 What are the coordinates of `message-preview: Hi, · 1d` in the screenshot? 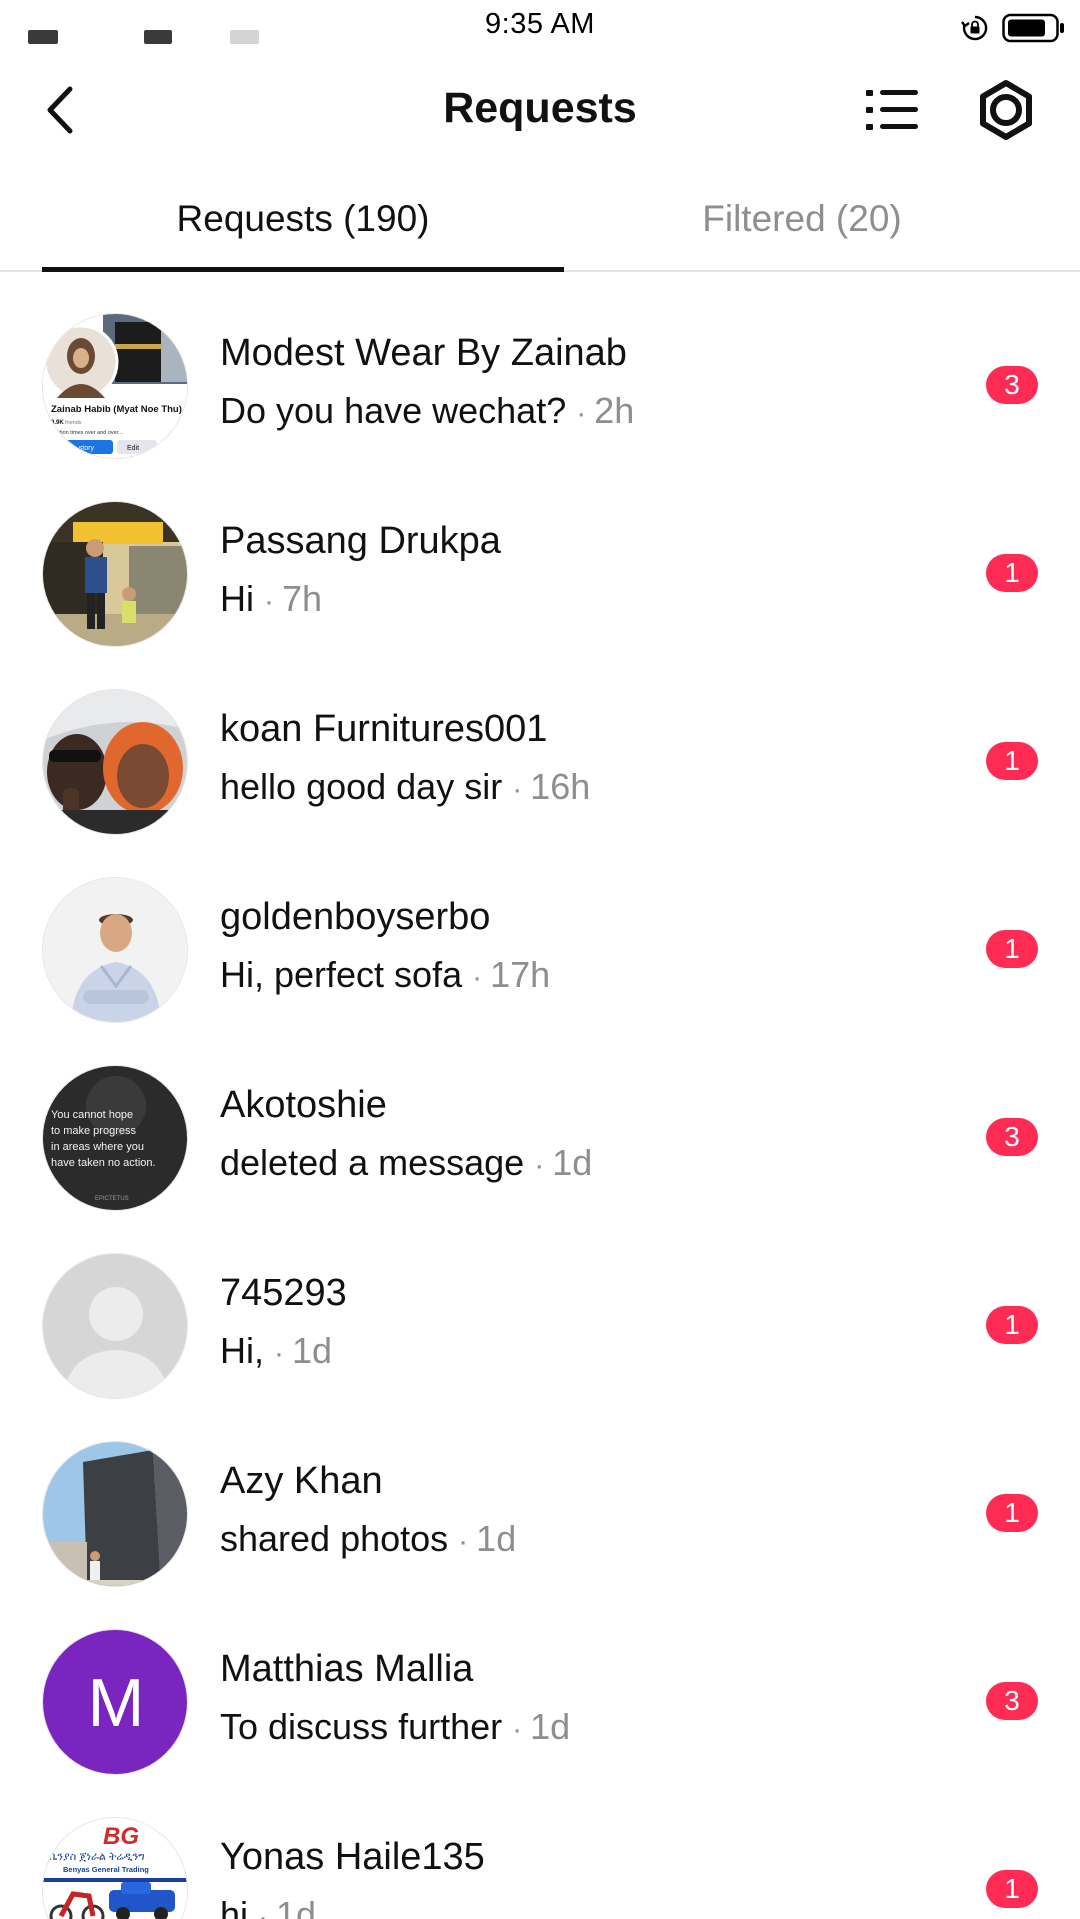 It's located at (276, 1351).